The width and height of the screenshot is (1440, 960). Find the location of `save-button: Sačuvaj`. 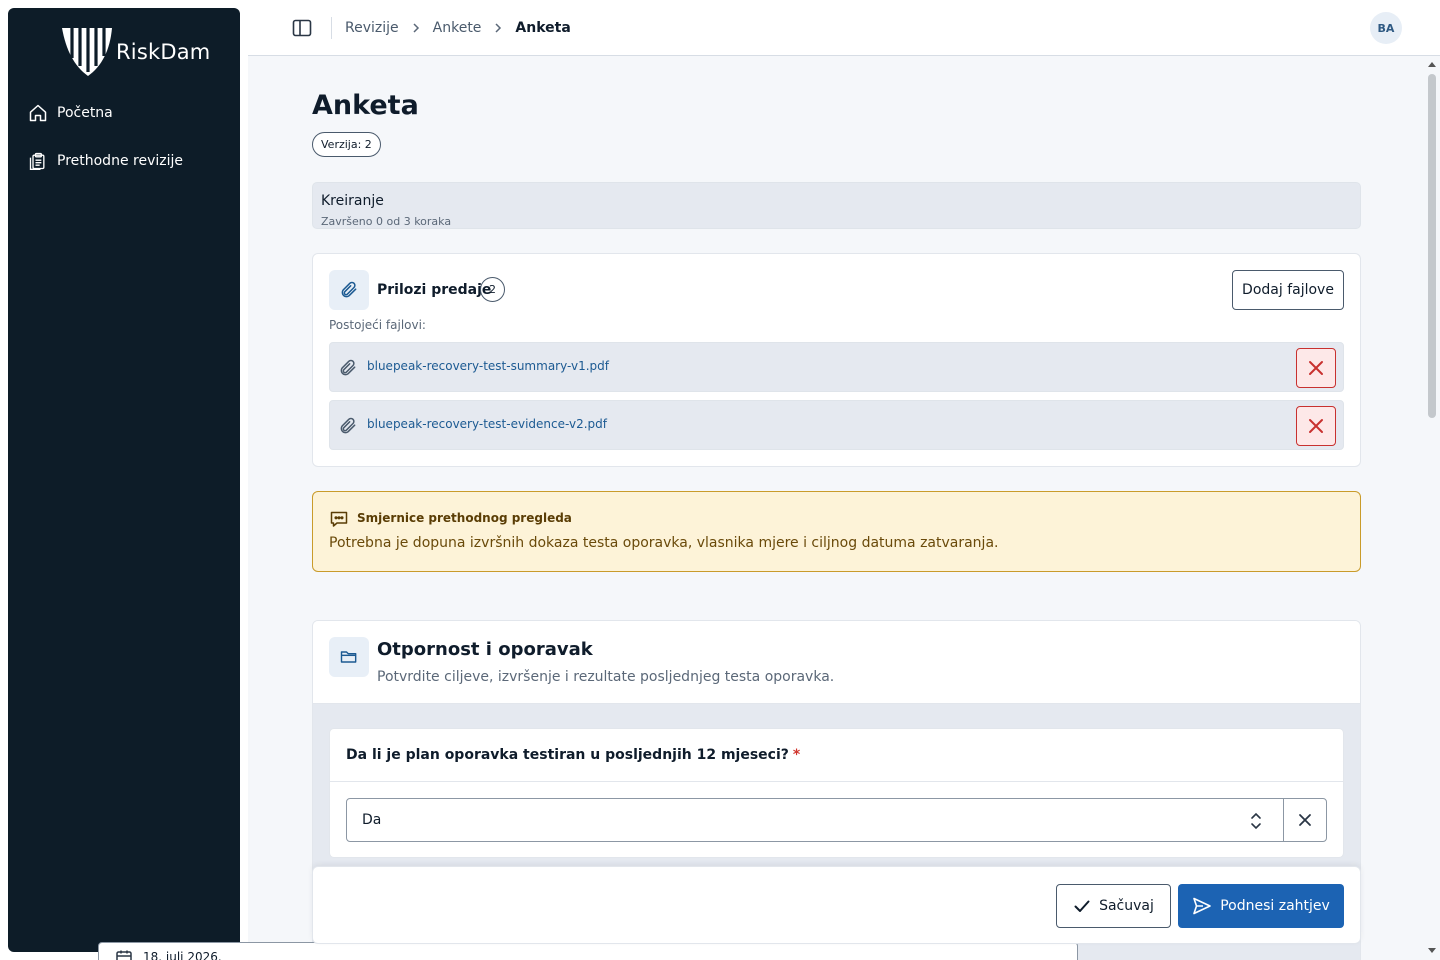

save-button: Sačuvaj is located at coordinates (1113, 906).